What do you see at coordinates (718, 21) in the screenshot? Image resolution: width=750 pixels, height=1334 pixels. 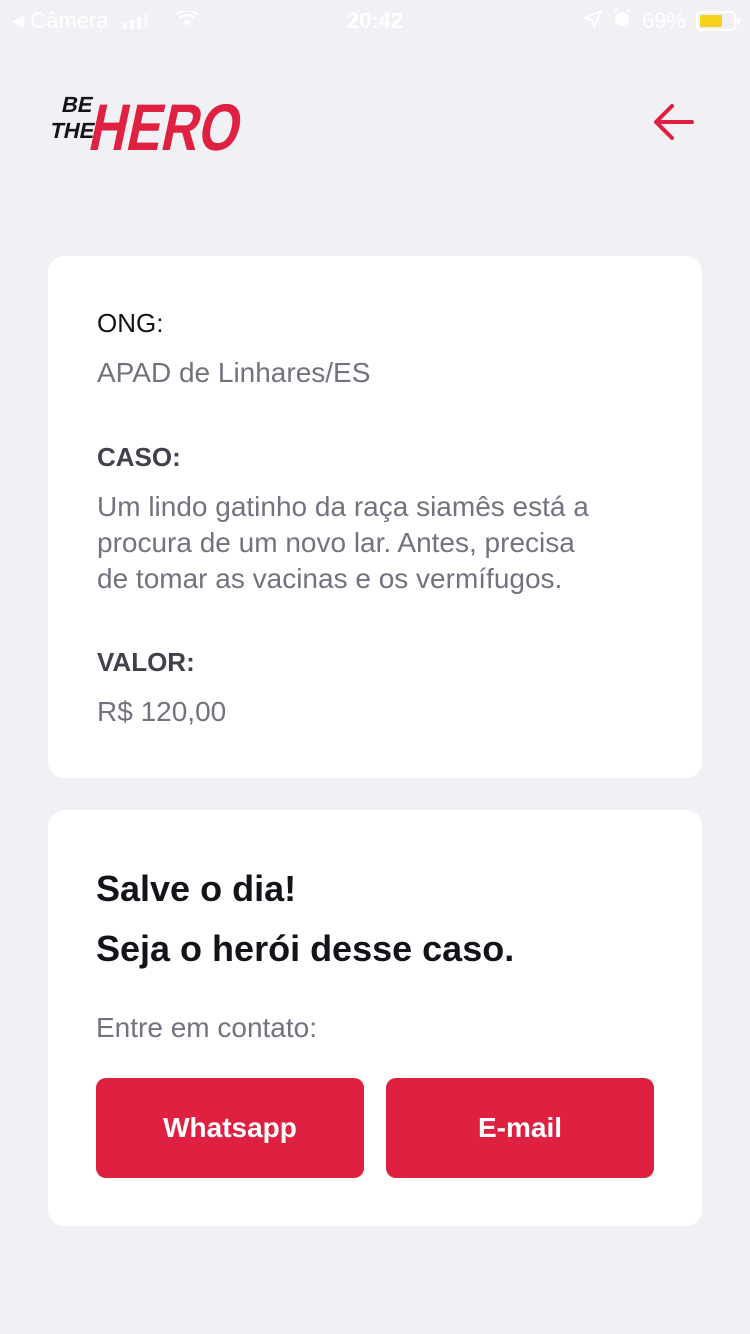 I see `battery-icon` at bounding box center [718, 21].